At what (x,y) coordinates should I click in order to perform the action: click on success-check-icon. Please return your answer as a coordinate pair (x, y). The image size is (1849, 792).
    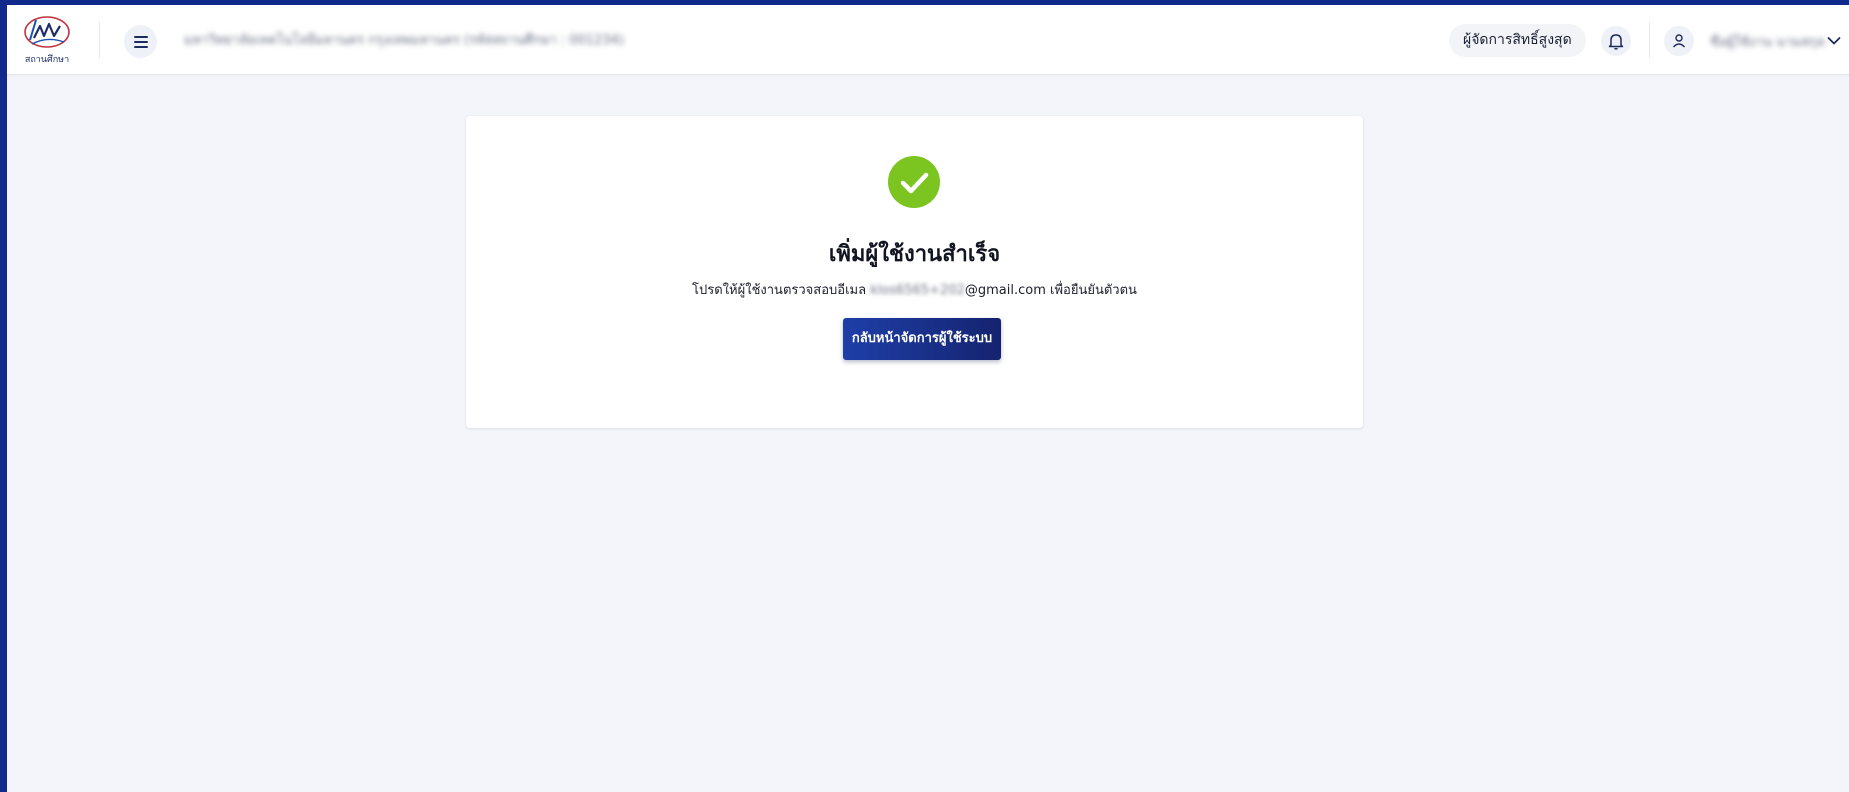
    Looking at the image, I should click on (914, 182).